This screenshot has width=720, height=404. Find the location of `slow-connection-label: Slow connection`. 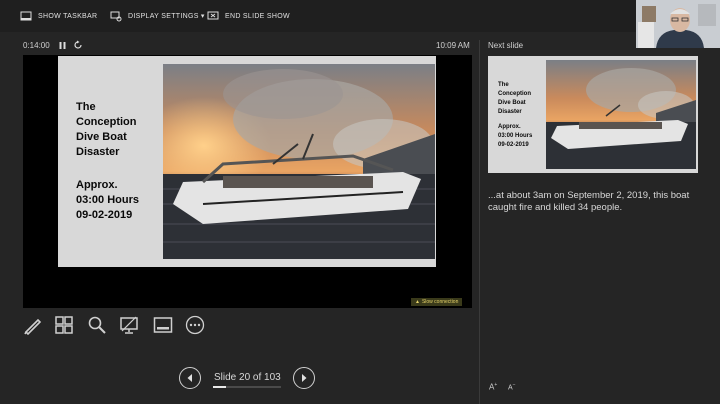

slow-connection-label: Slow connection is located at coordinates (440, 302).